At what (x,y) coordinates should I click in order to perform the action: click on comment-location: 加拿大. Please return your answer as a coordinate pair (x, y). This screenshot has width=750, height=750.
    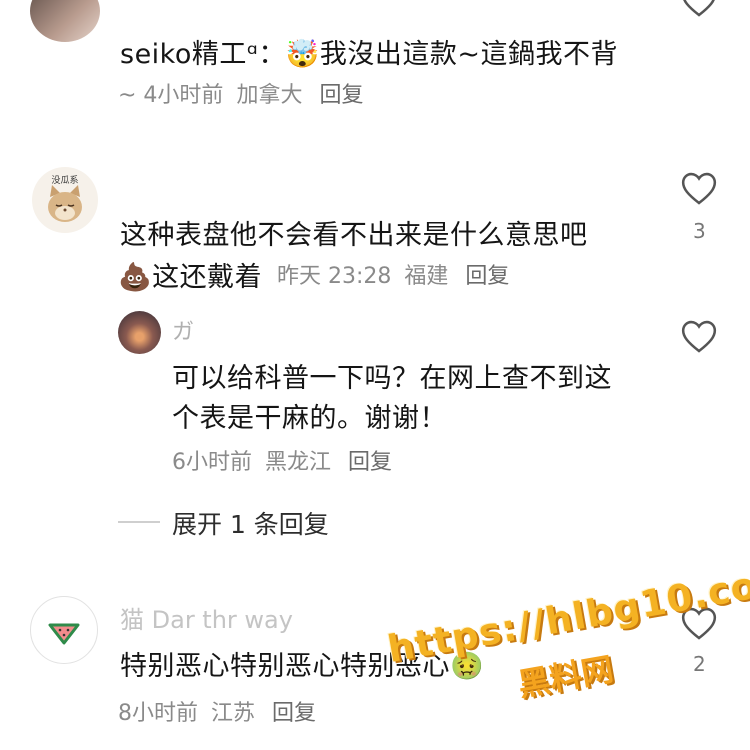
    Looking at the image, I should click on (269, 95).